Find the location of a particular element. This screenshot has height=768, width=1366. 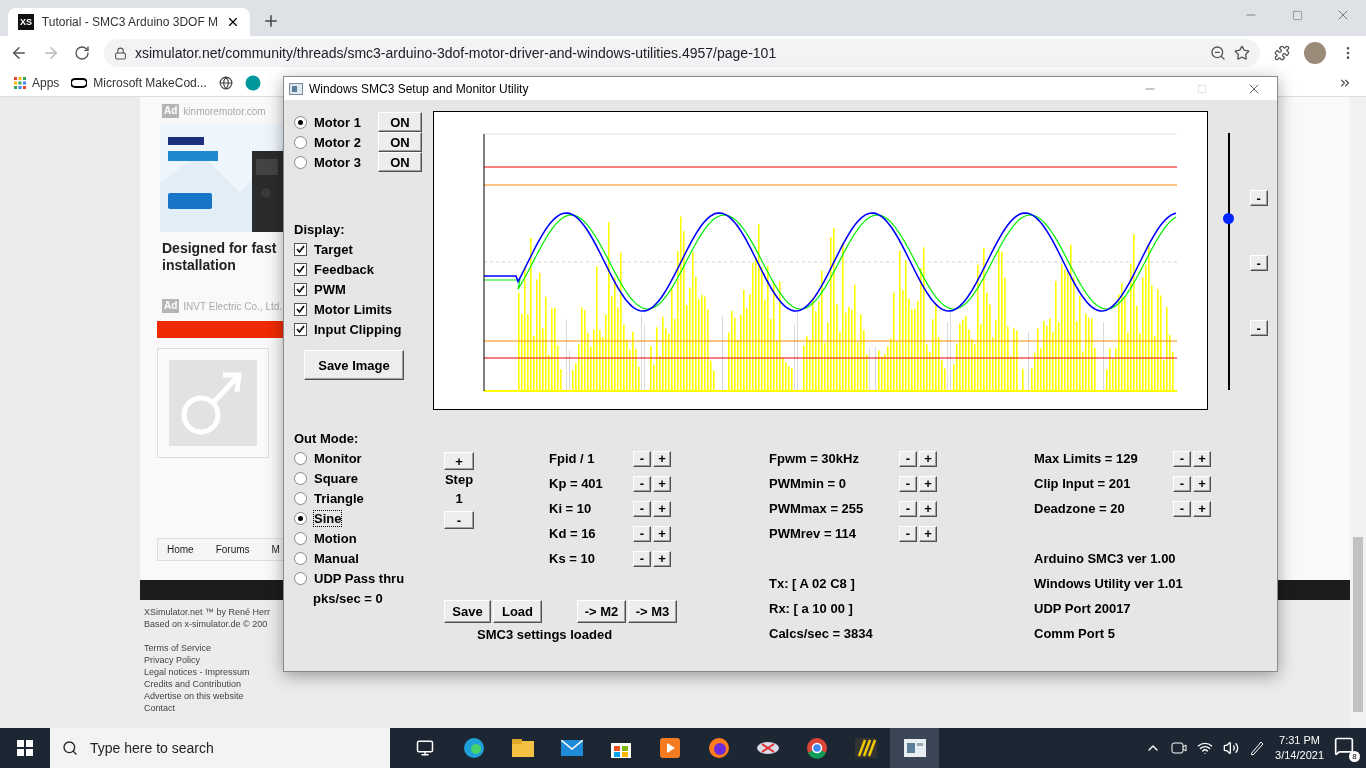

footer-link: Terms of Service is located at coordinates (178, 648).